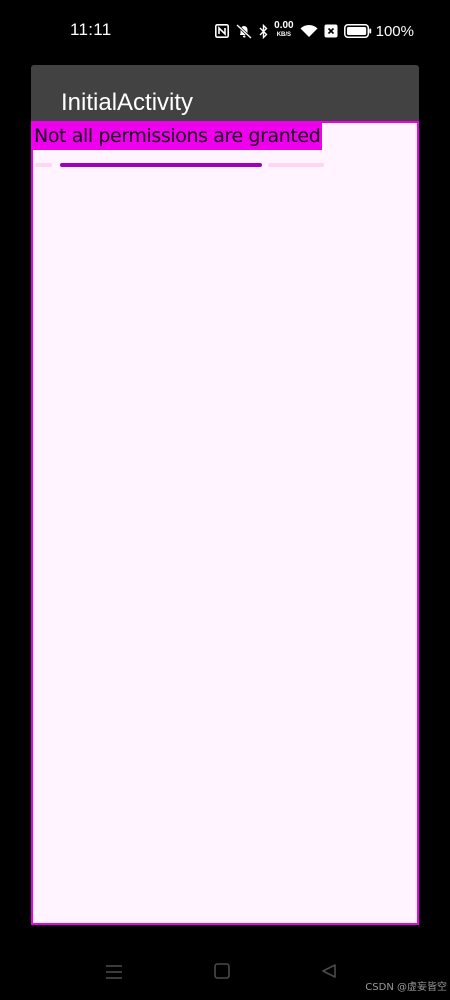  I want to click on progress-bar, so click(179, 165).